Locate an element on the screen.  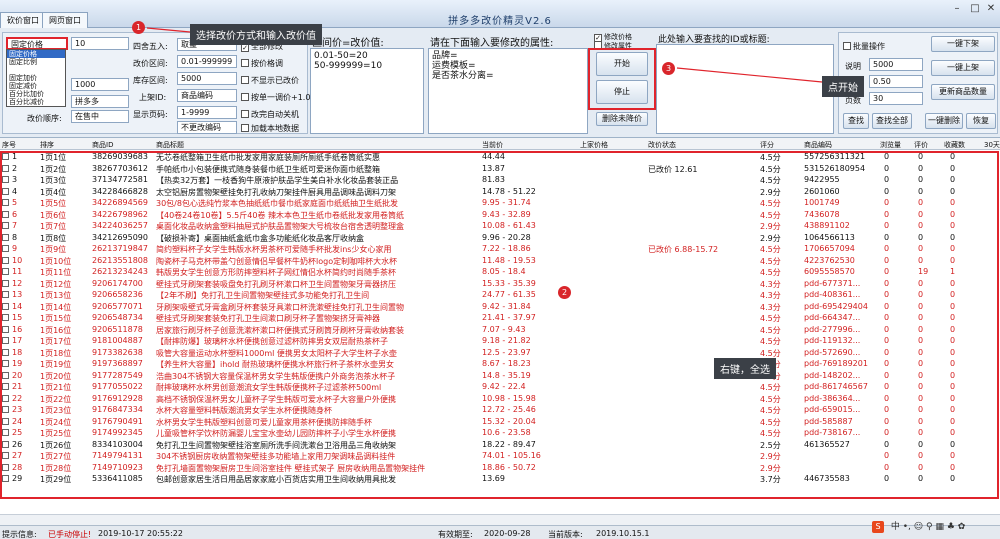
callout-select-all: 右键，全选 is located at coordinates (745, 368).